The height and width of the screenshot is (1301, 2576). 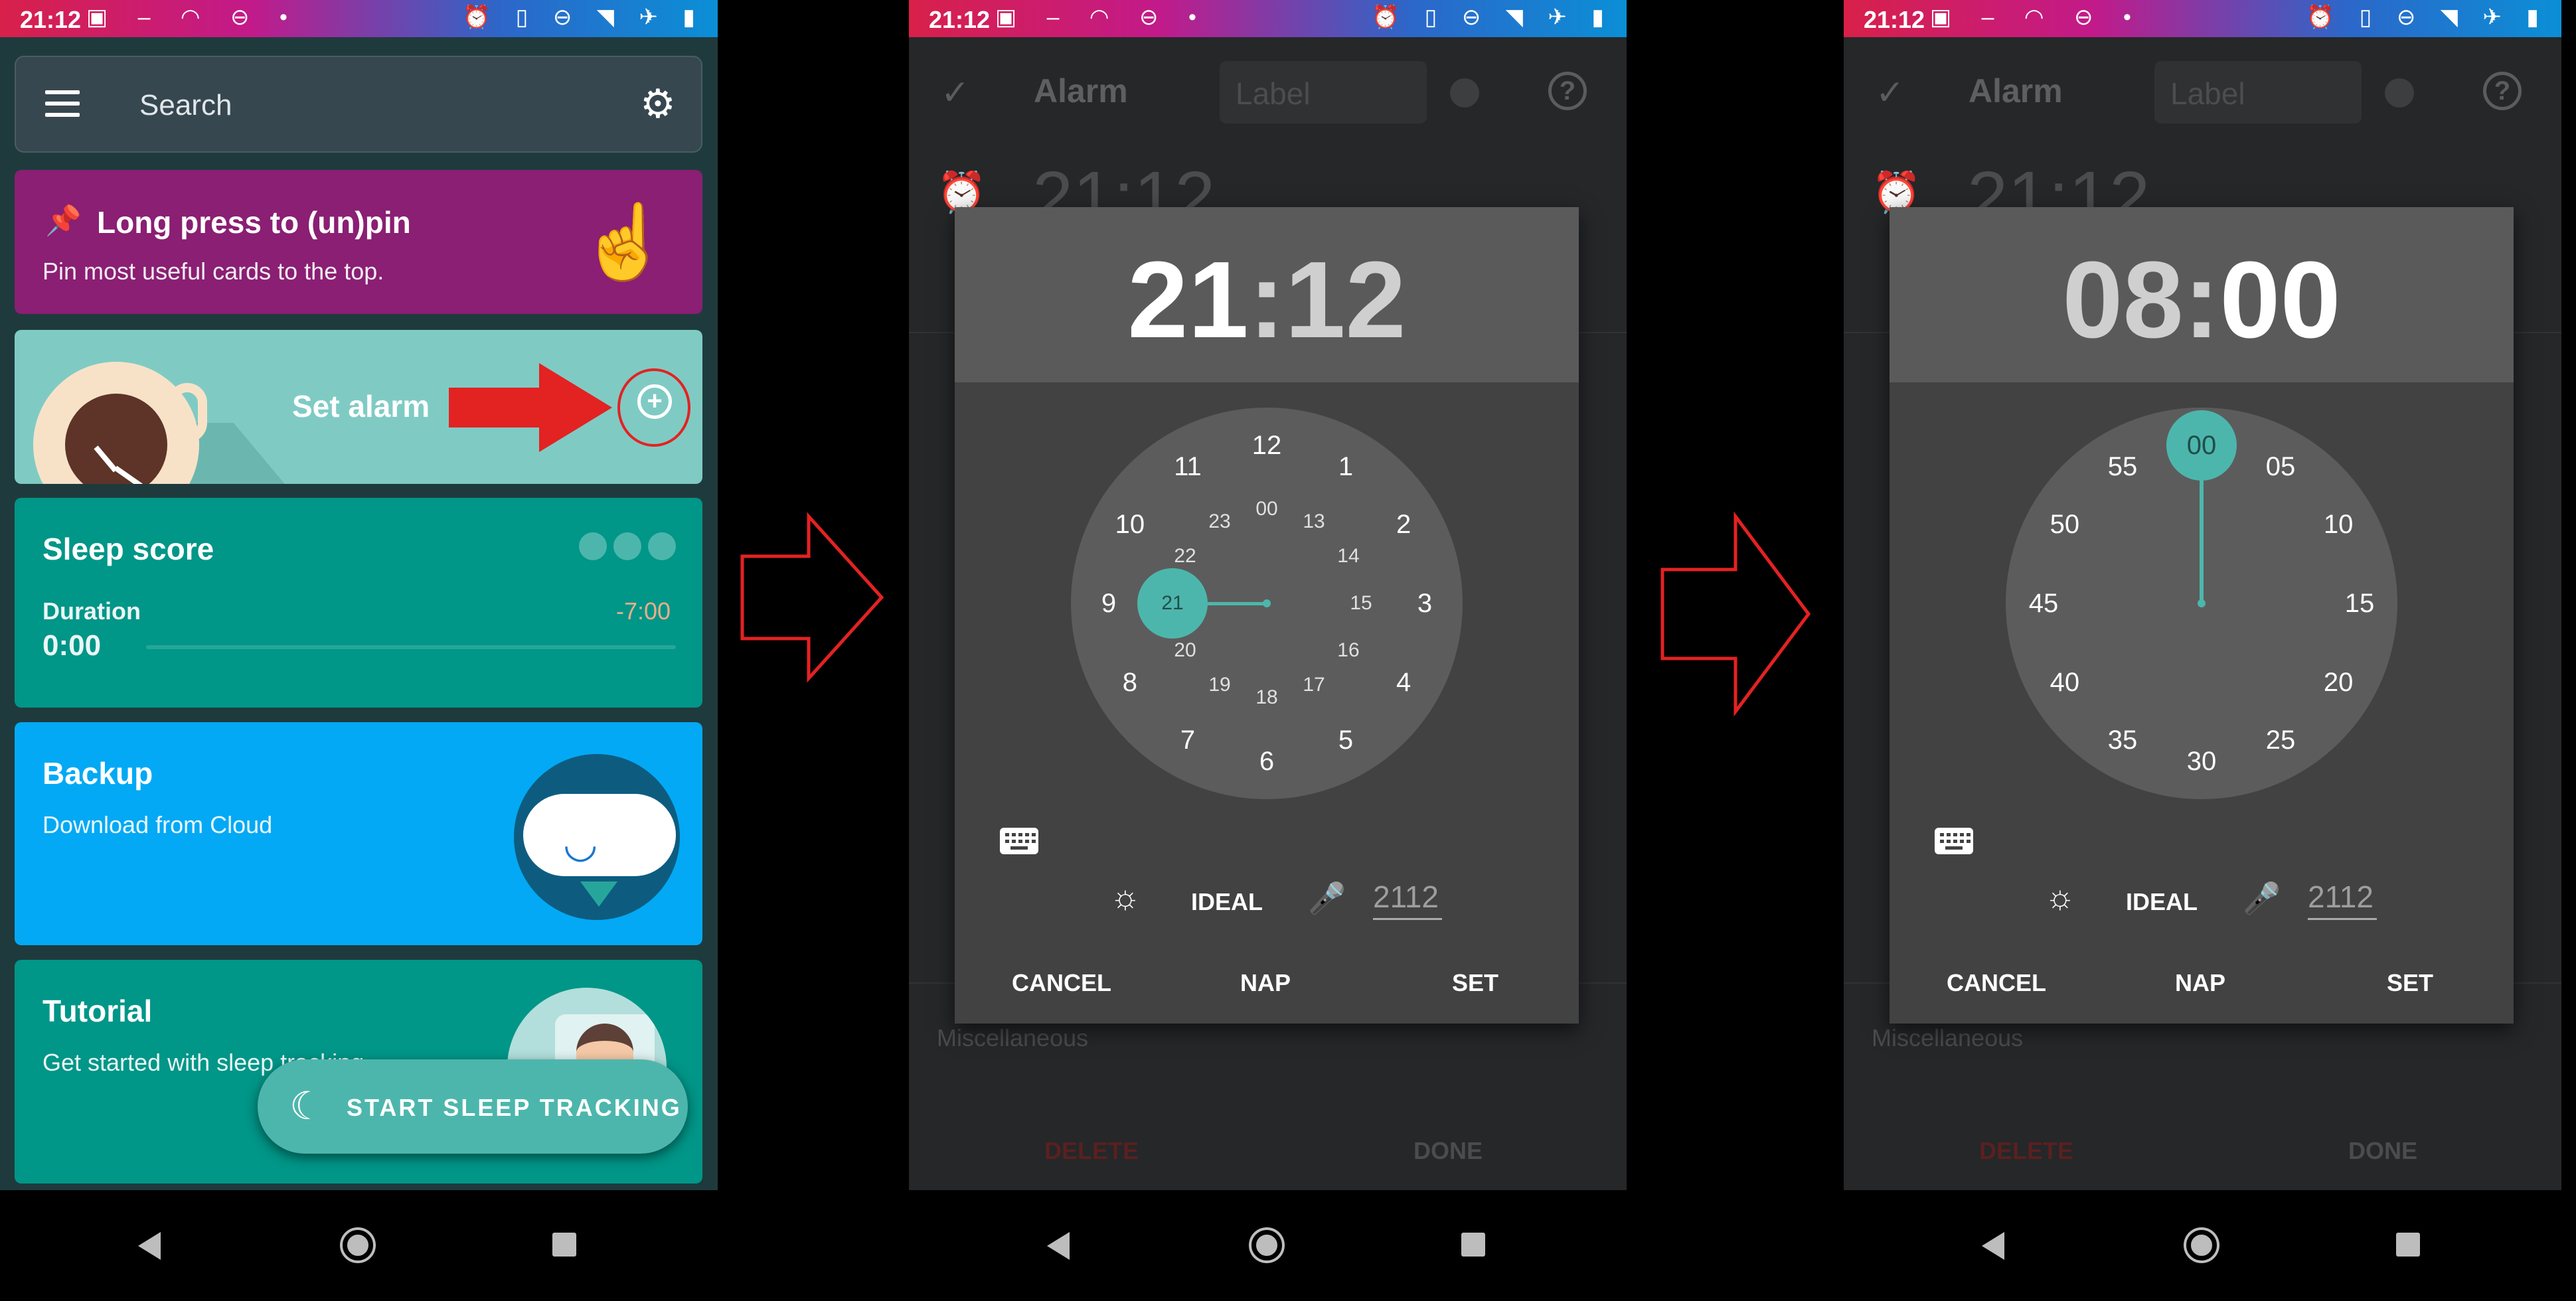 What do you see at coordinates (185, 105) in the screenshot?
I see `search-label: Search` at bounding box center [185, 105].